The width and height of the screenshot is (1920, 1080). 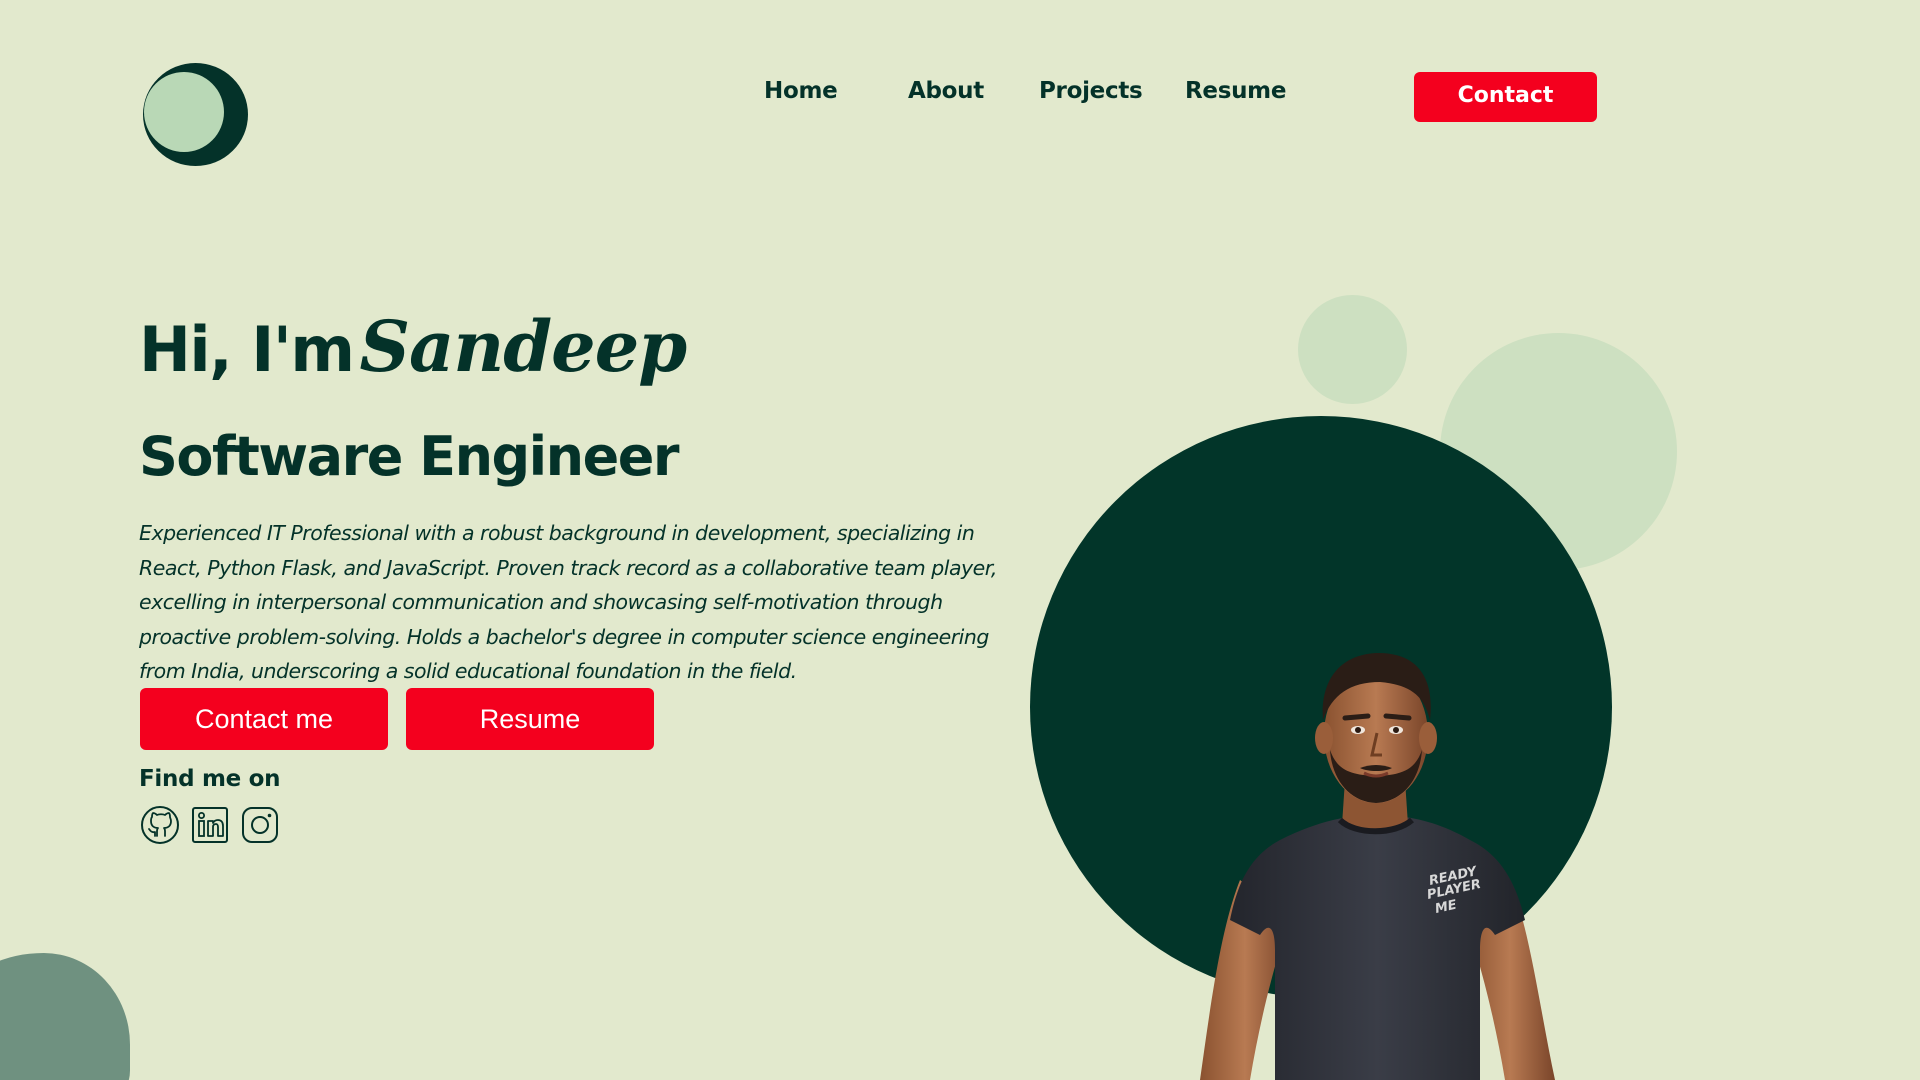 What do you see at coordinates (1091, 91) in the screenshot?
I see `nav-projects-link: Projects` at bounding box center [1091, 91].